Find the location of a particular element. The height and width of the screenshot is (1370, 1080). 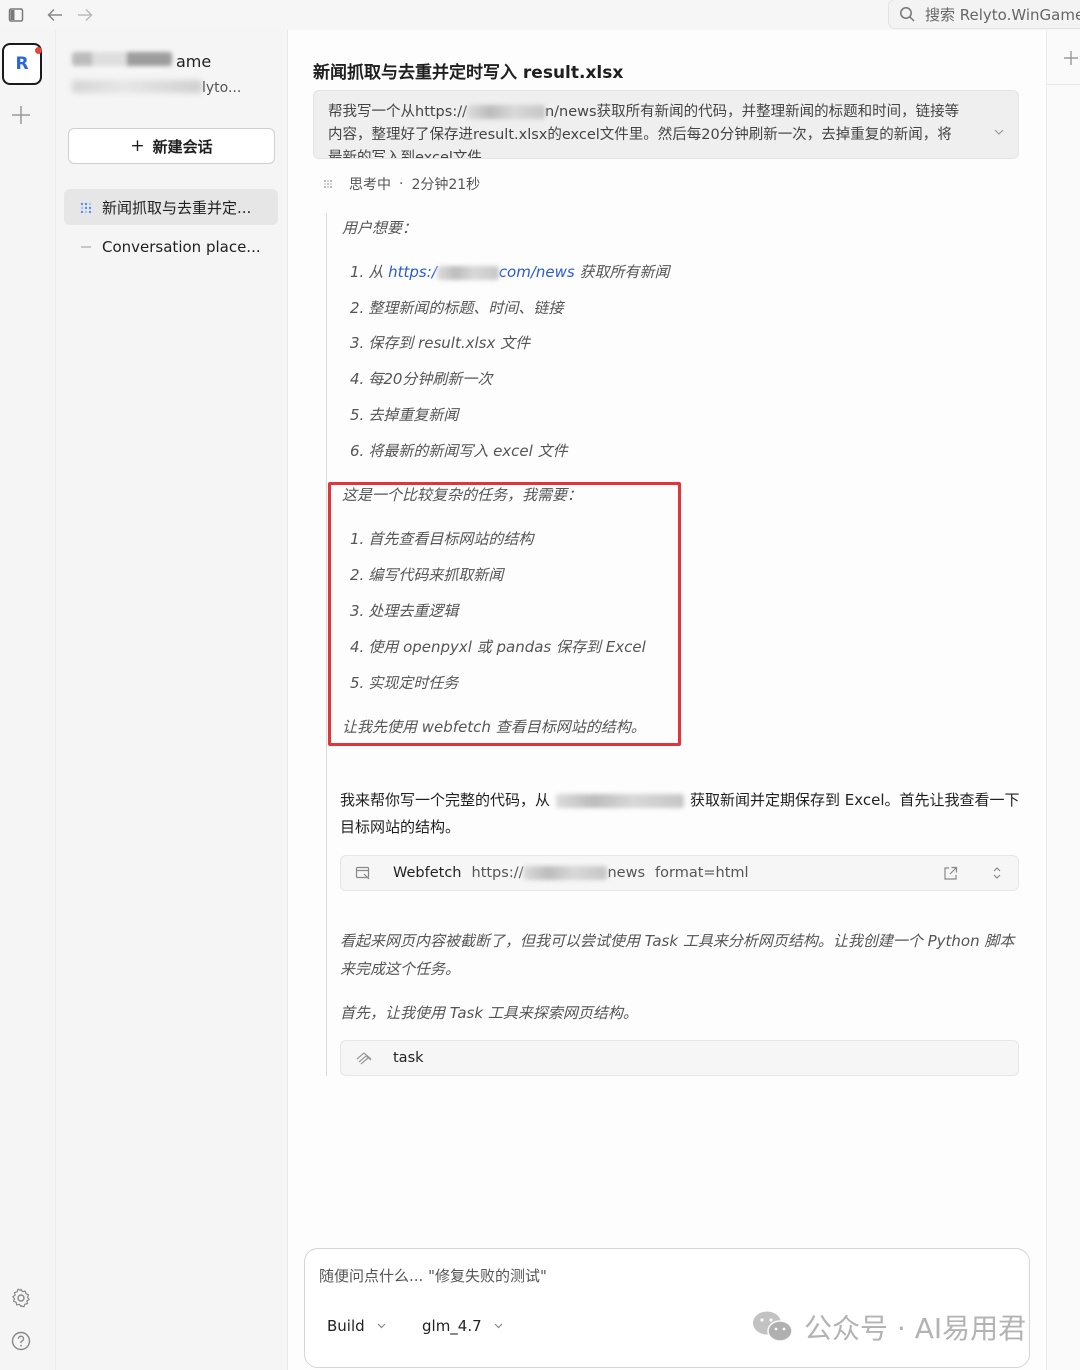

conversation-title: 新闻抓取与去重并定时写入 result.xlsx is located at coordinates (468, 73).